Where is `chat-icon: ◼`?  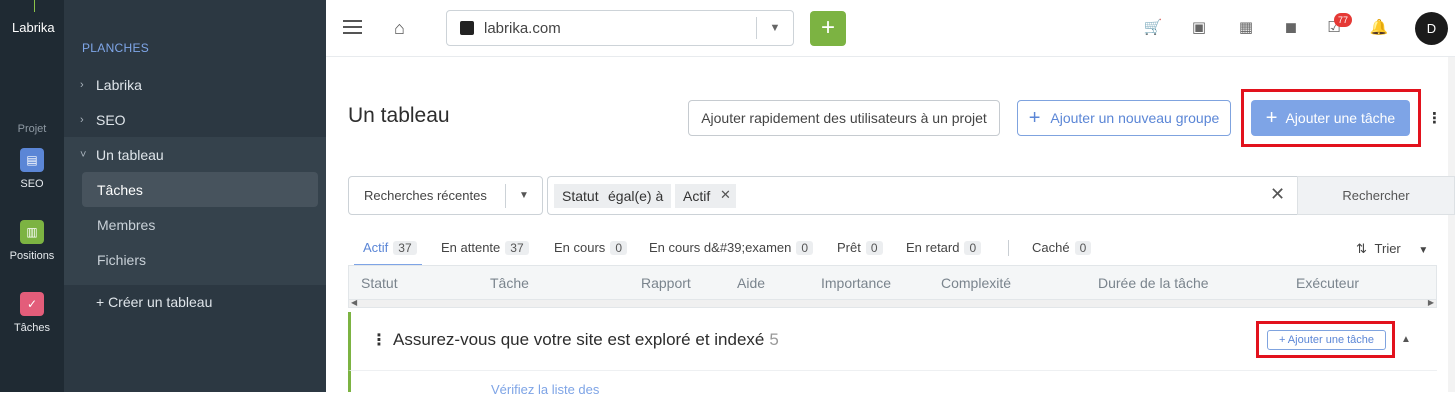 chat-icon: ◼ is located at coordinates (1291, 28).